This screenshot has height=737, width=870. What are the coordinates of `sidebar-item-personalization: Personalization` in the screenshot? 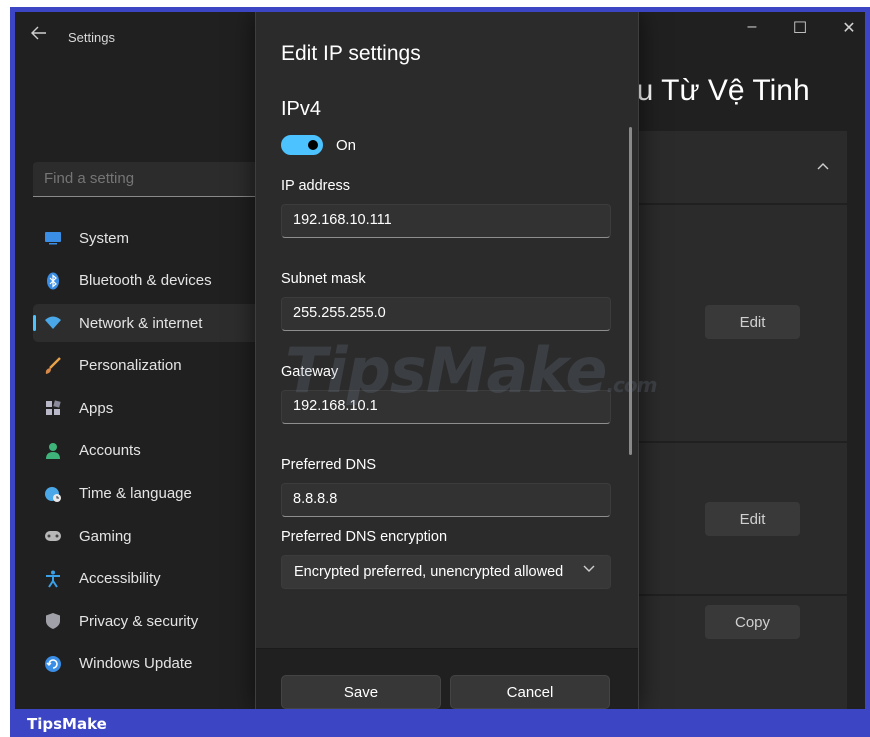 It's located at (153, 366).